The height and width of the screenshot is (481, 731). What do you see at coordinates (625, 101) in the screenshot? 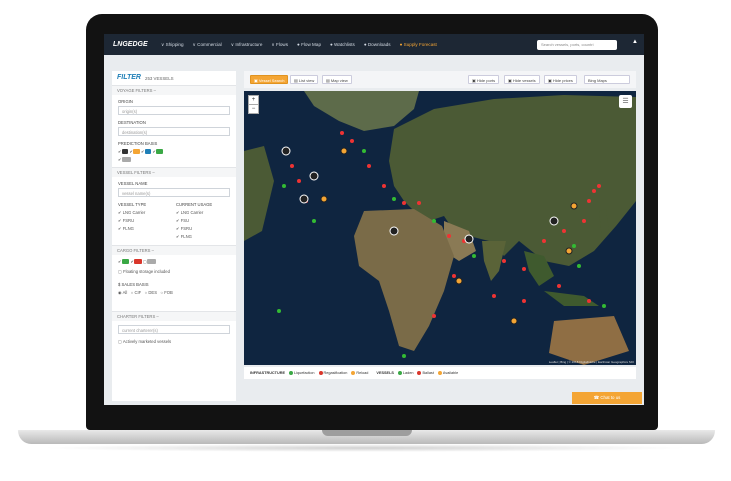
I see `layers-icon: ☰` at bounding box center [625, 101].